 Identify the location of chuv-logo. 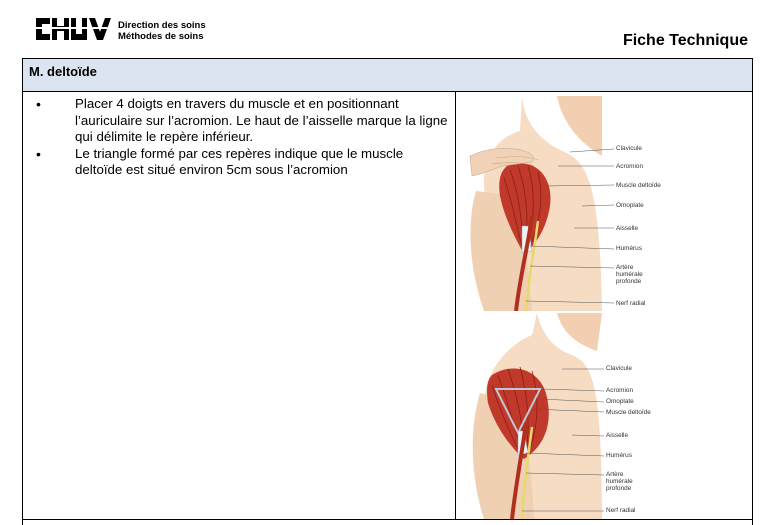
(73, 29).